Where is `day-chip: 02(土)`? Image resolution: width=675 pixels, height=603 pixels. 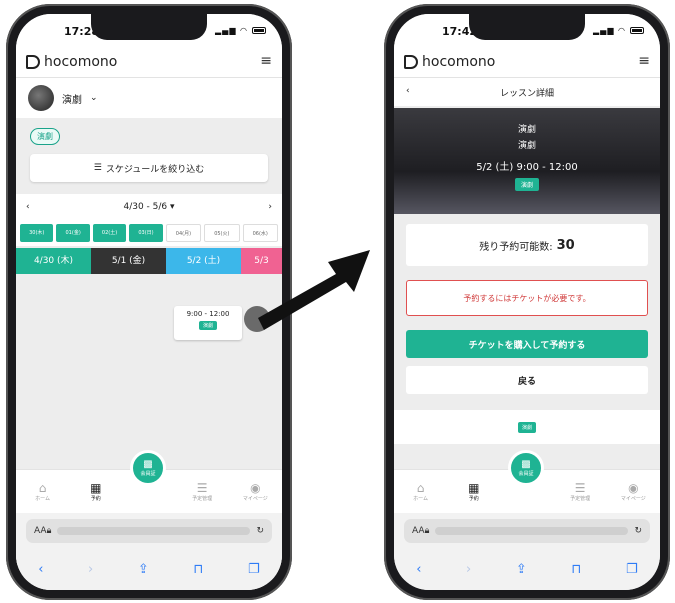 day-chip: 02(土) is located at coordinates (109, 233).